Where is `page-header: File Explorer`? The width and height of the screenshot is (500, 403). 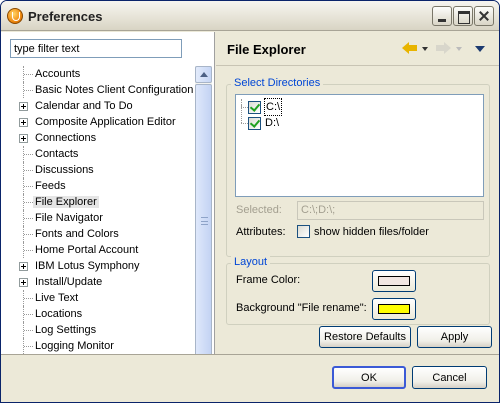
page-header: File Explorer is located at coordinates (357, 49).